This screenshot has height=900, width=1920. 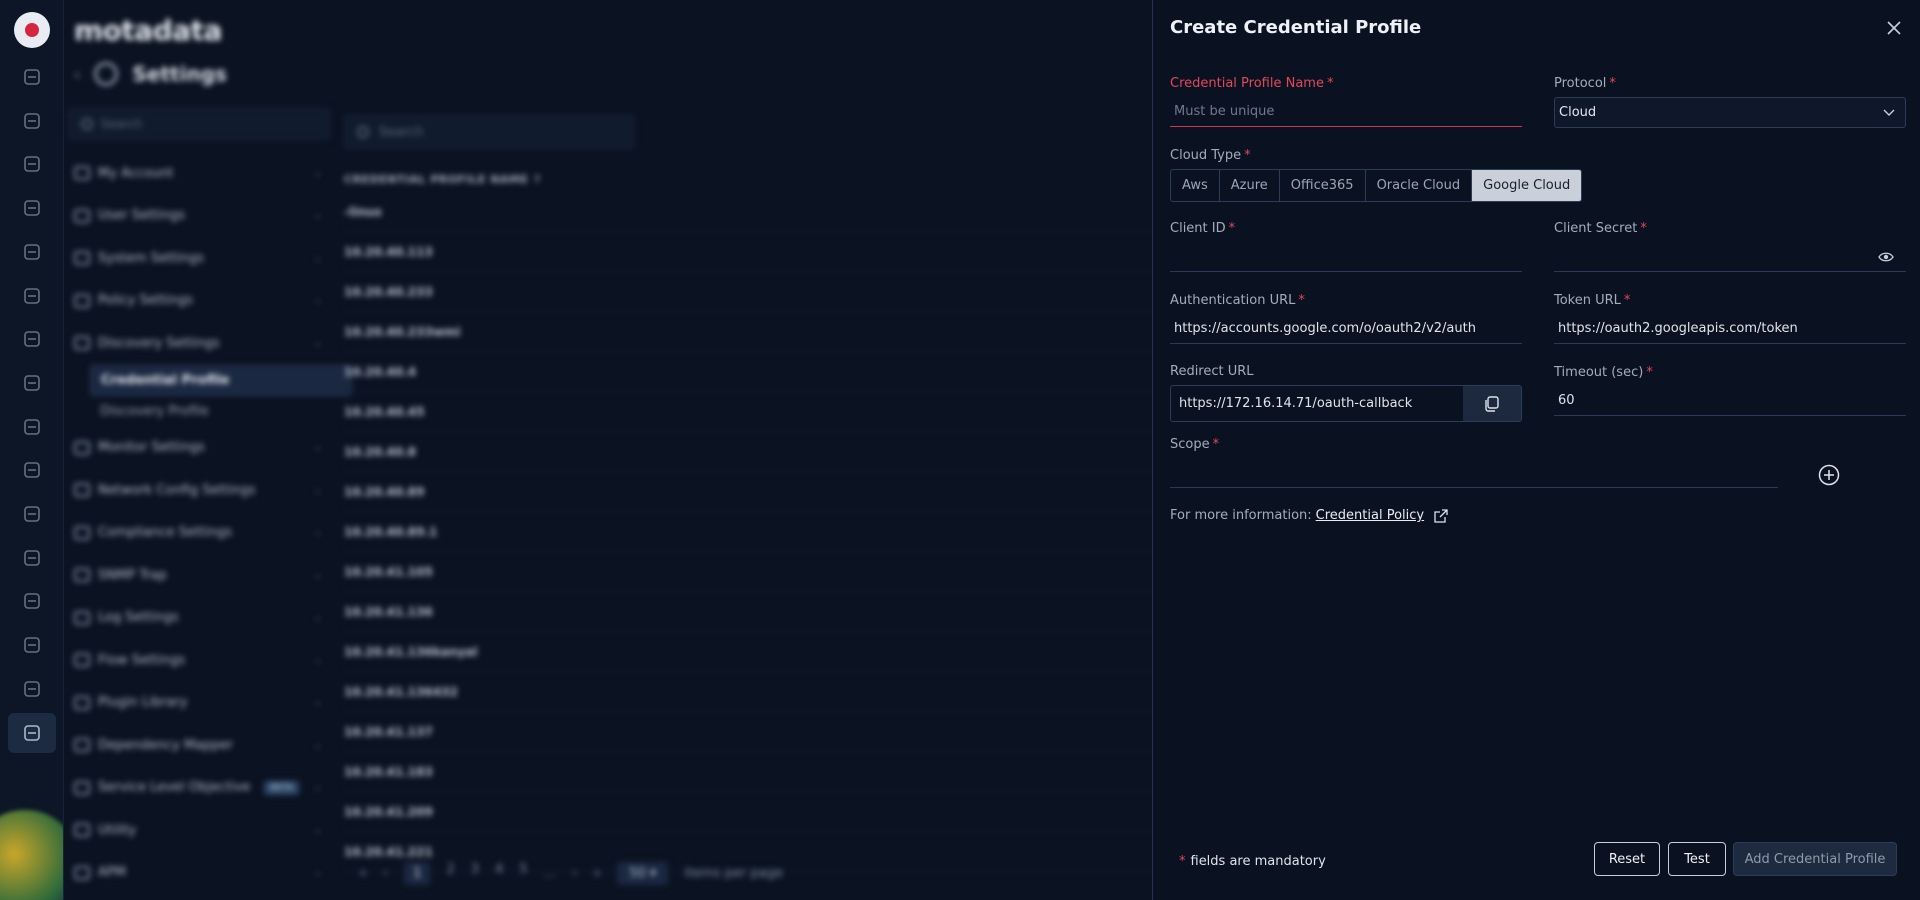 I want to click on sidebar-item-apm: APM ⌄, so click(x=199, y=873).